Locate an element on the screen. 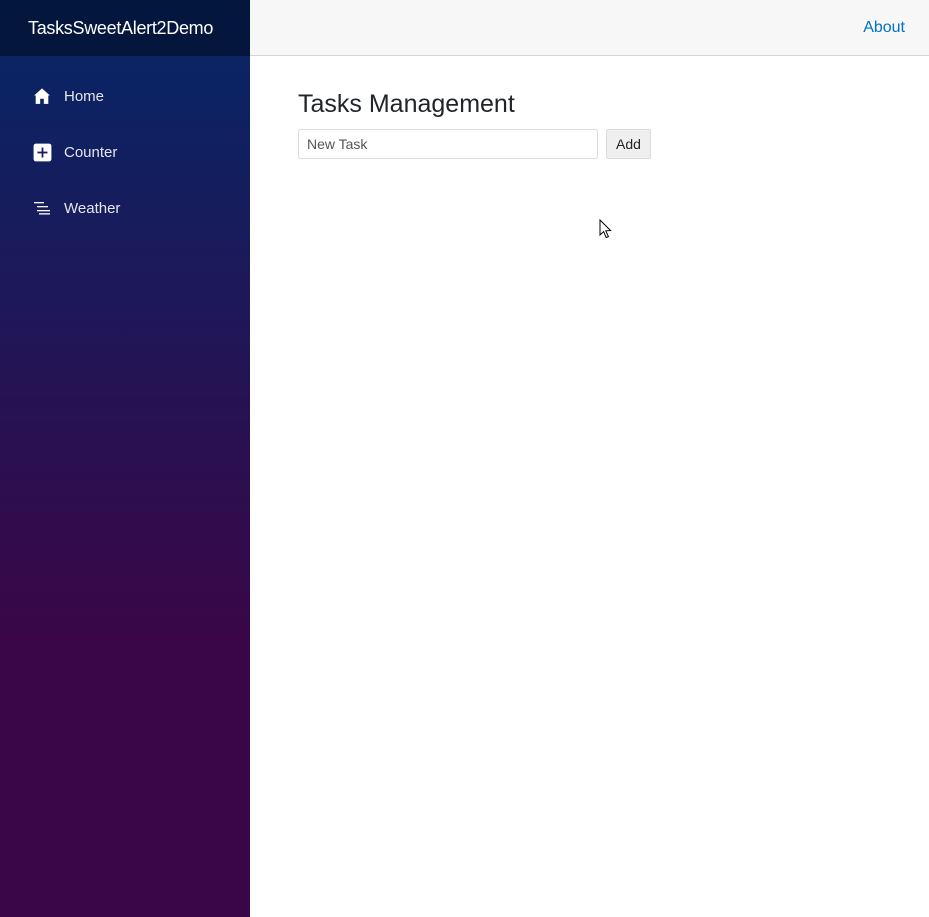 The width and height of the screenshot is (929, 917). top-bar: About is located at coordinates (589, 28).